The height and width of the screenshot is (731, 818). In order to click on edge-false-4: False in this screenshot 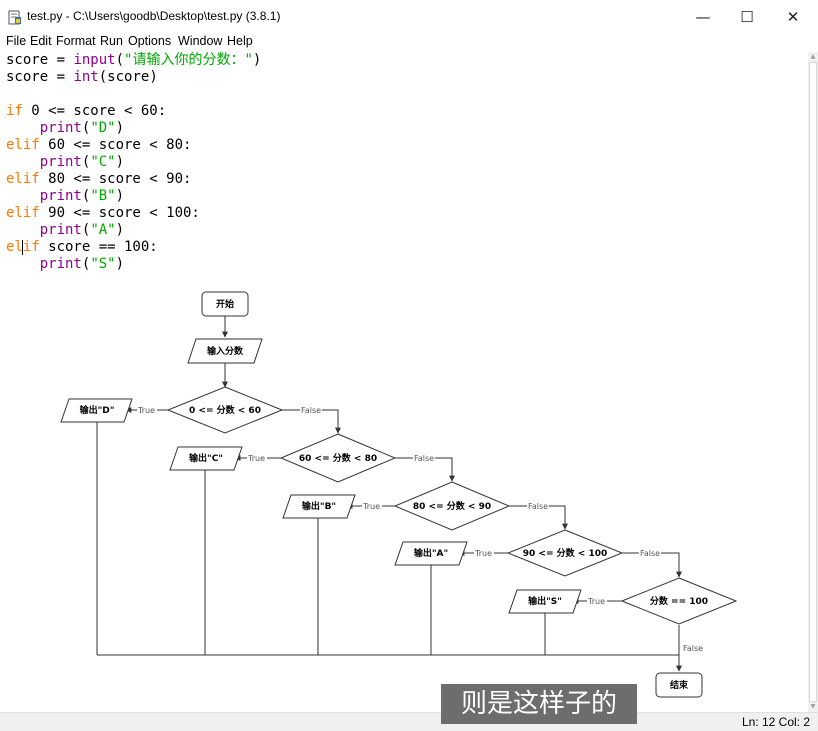, I will do `click(650, 553)`.